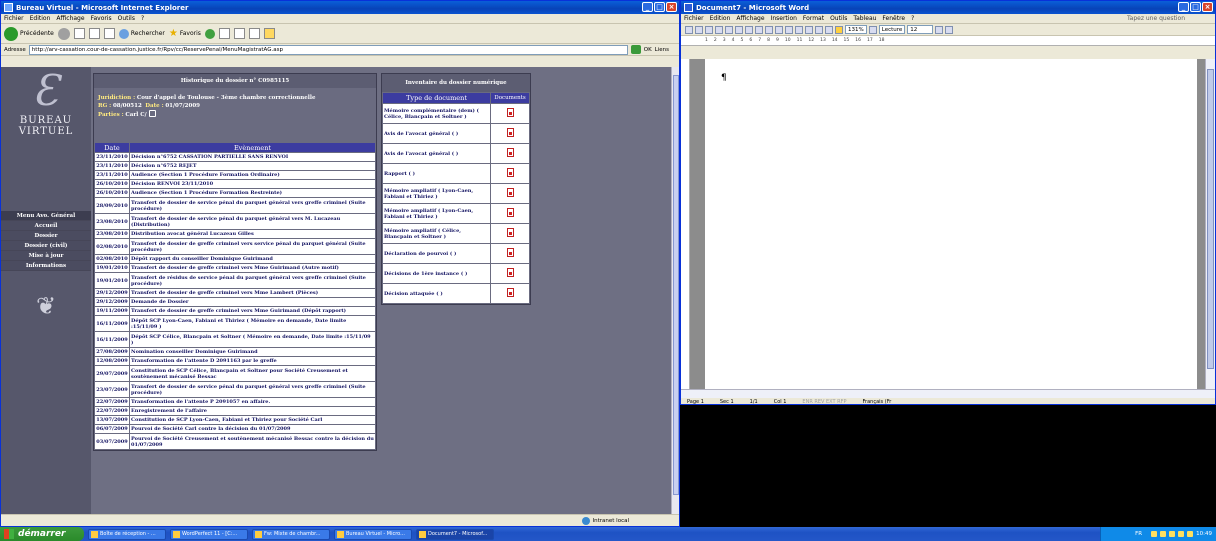 This screenshot has height=541, width=1216. What do you see at coordinates (829, 29) in the screenshot?
I see `drawing-icon` at bounding box center [829, 29].